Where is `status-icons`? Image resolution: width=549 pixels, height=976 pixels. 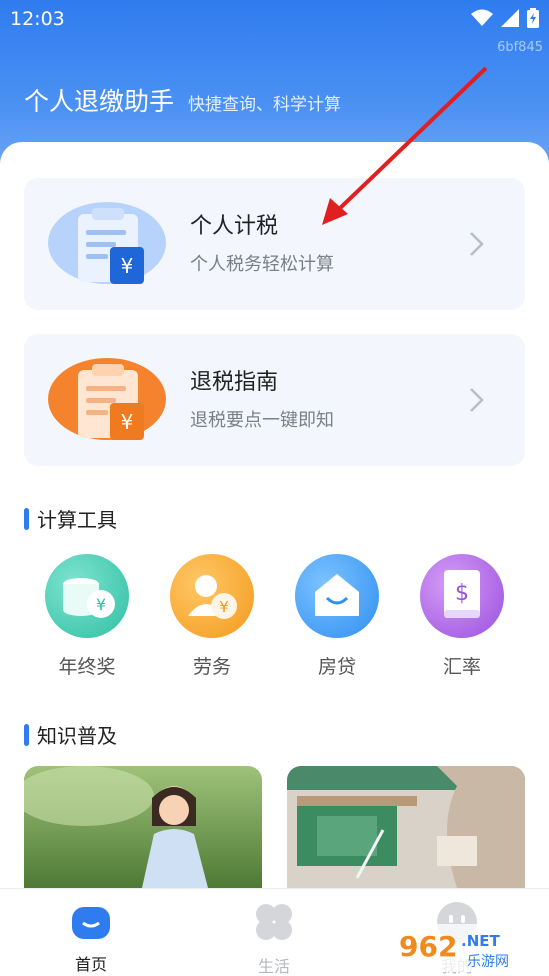
status-icons is located at coordinates (505, 18).